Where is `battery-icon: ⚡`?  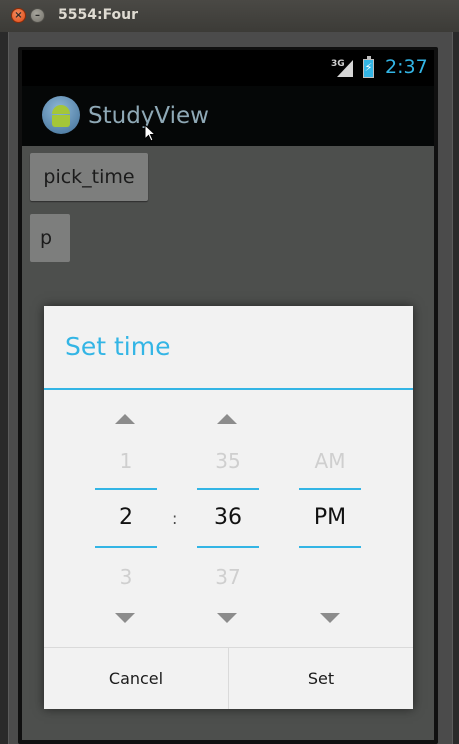 battery-icon: ⚡ is located at coordinates (368, 67).